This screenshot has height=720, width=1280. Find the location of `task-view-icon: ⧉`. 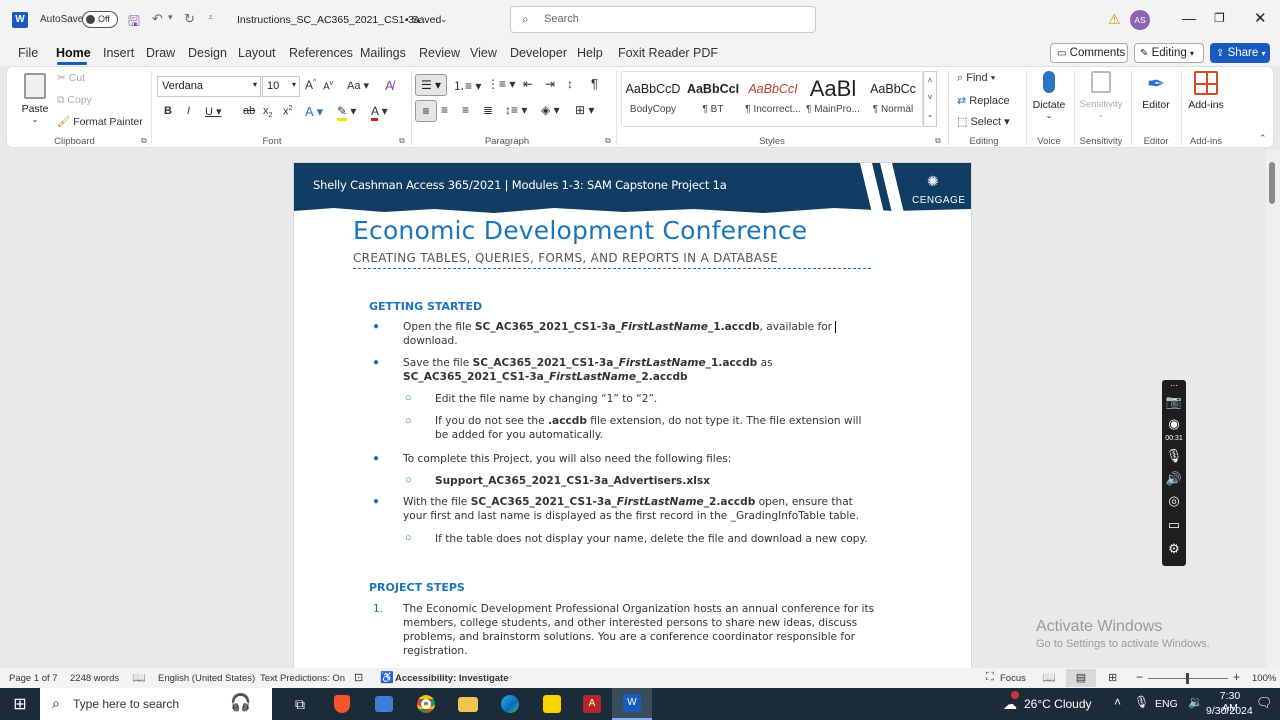

task-view-icon: ⧉ is located at coordinates (300, 704).